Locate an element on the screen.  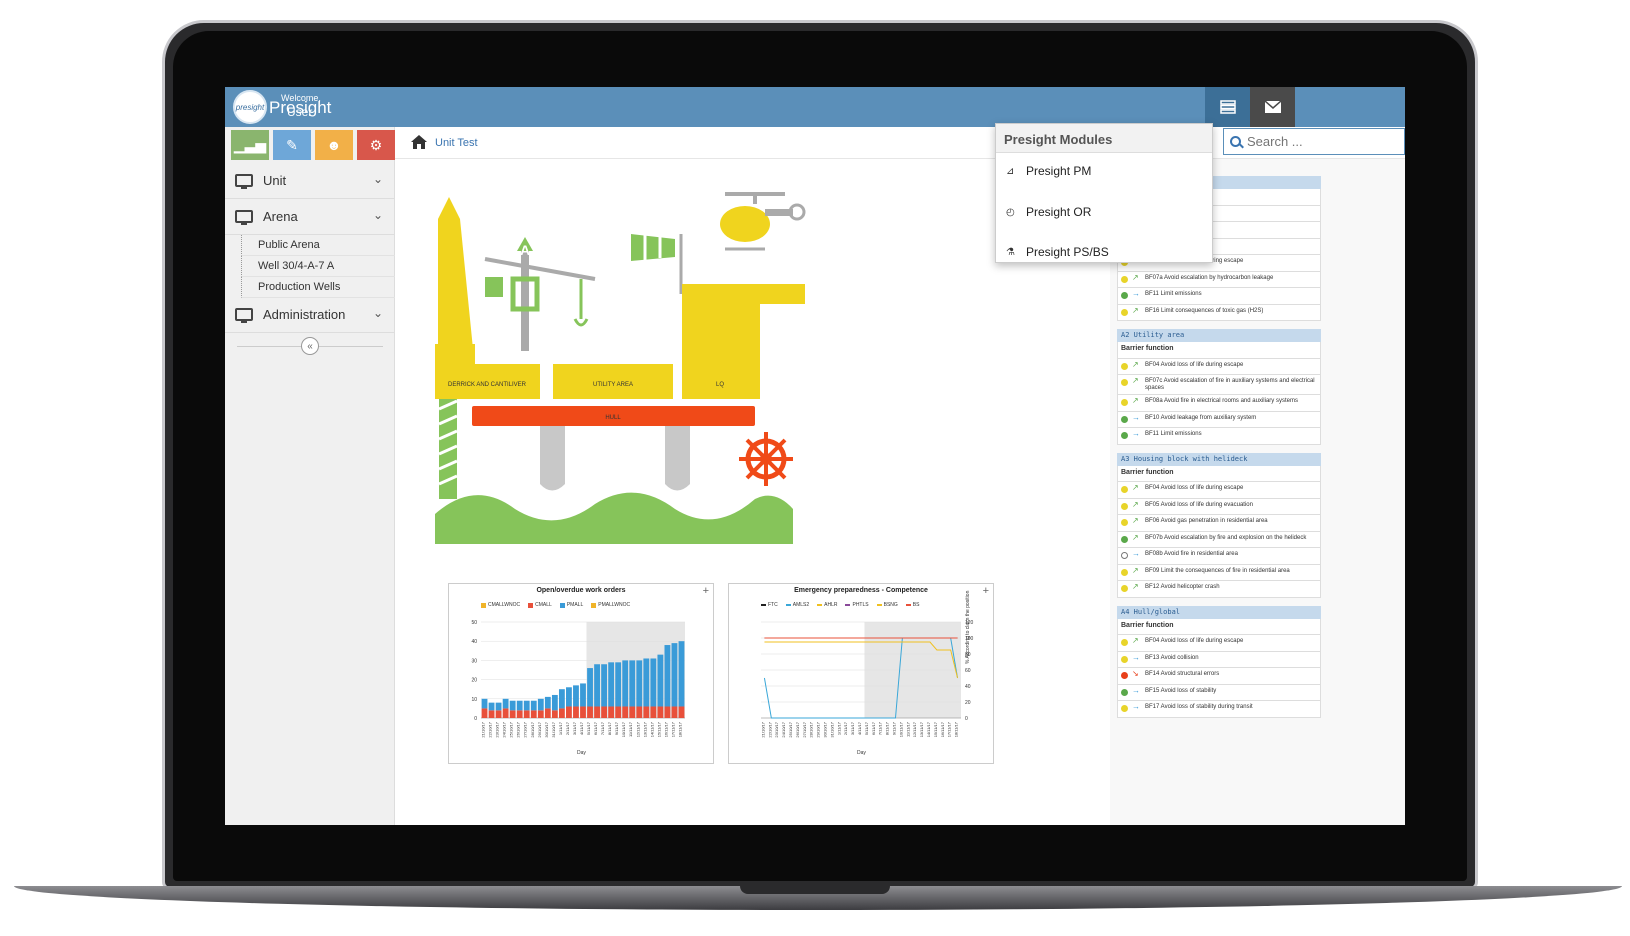
section-header: A2 Utility area is located at coordinates (1219, 335).